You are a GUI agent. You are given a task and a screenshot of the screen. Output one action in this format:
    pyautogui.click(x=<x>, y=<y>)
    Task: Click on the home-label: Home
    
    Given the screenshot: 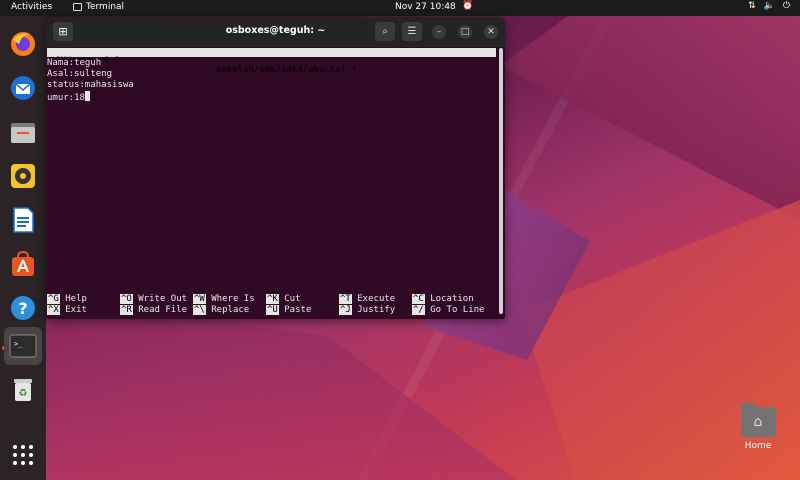 What is the action you would take?
    pyautogui.click(x=758, y=446)
    